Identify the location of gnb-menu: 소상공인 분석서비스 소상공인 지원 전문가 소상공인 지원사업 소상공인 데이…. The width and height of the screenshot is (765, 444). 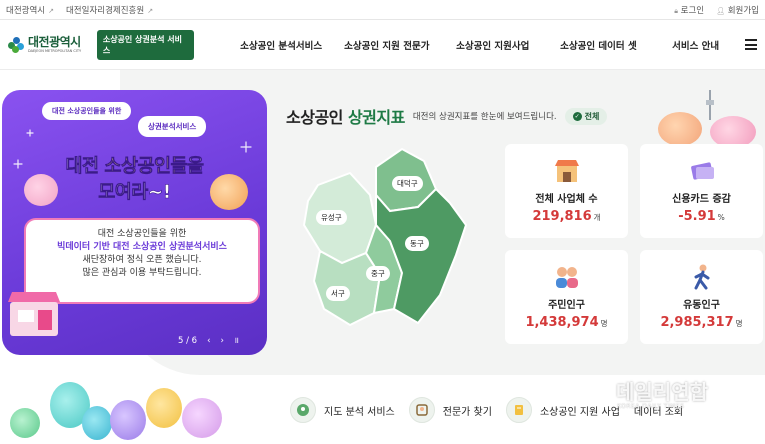
(479, 45).